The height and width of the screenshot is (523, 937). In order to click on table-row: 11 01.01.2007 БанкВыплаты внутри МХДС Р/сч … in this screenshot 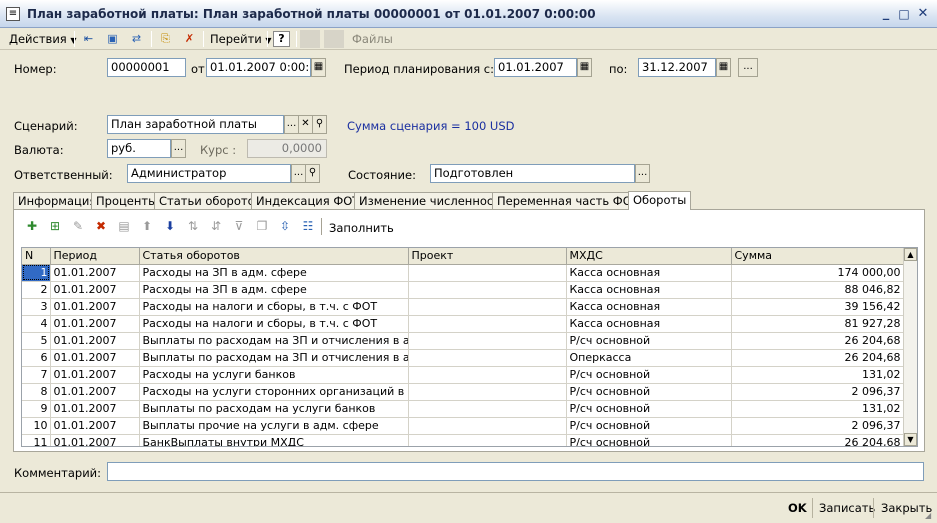, I will do `click(463, 440)`.